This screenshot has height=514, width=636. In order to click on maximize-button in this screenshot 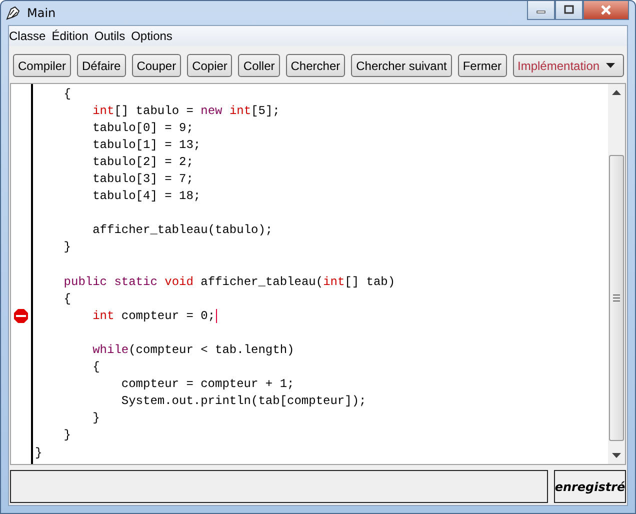, I will do `click(569, 10)`.